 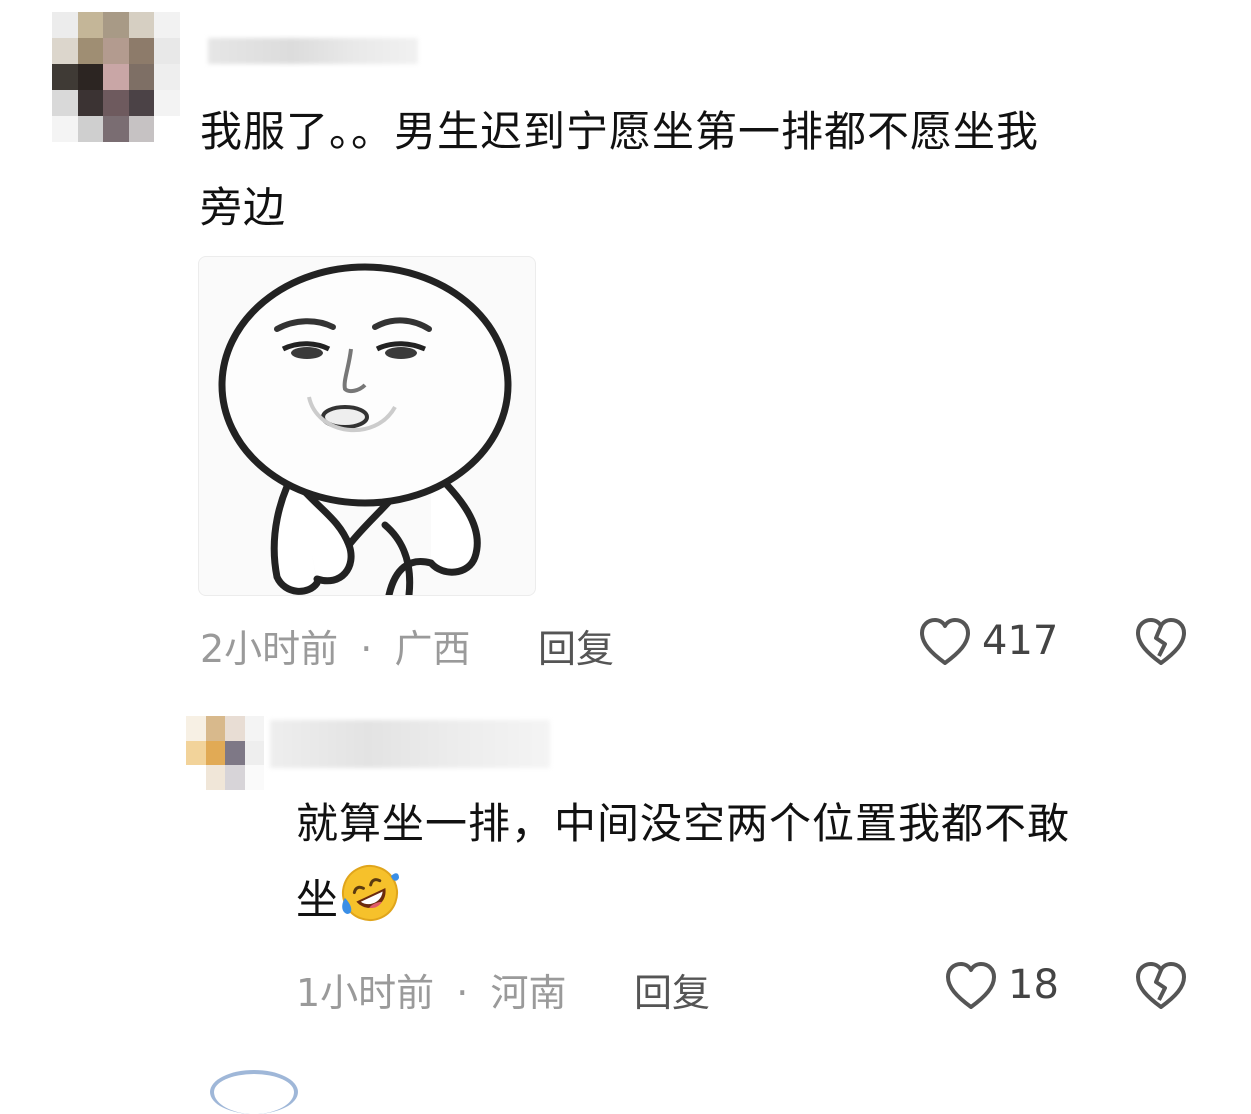 I want to click on comment-time: 2小时前, so click(x=269, y=649).